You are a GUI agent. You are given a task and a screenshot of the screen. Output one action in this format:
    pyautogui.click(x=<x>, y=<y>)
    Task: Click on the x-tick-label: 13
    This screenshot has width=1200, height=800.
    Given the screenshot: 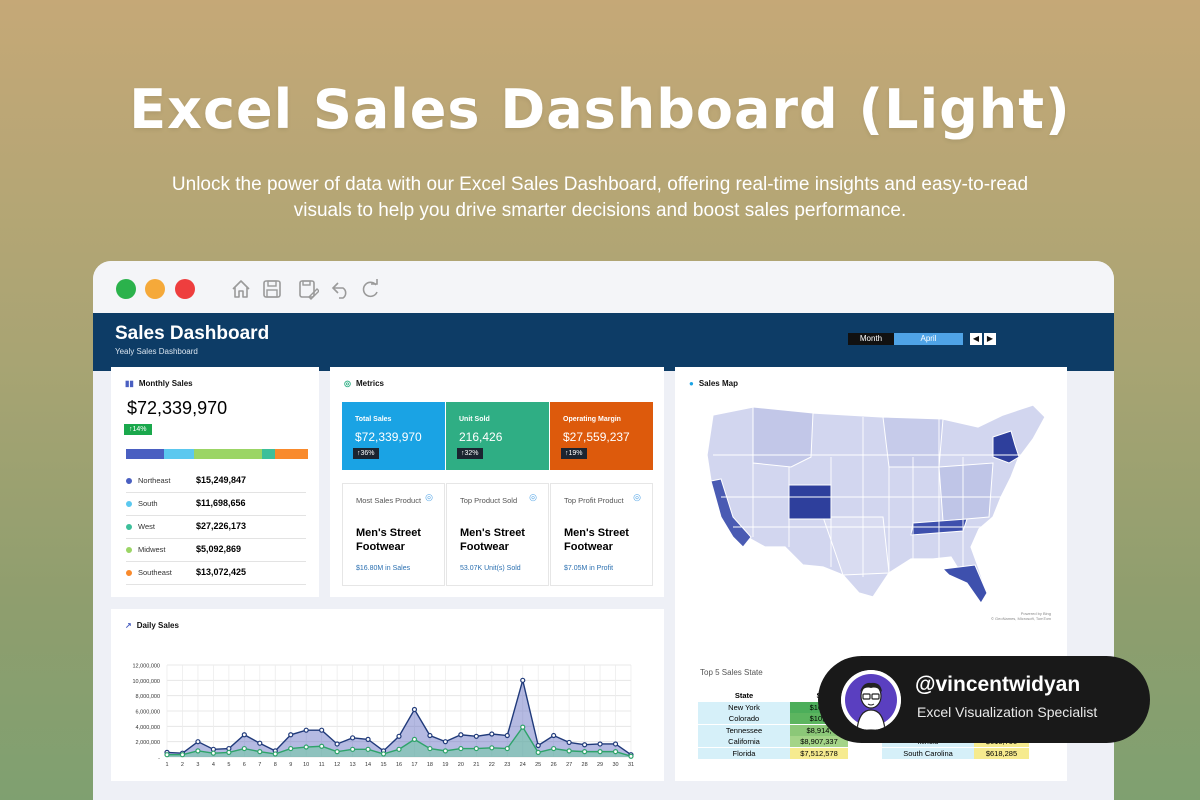 What is the action you would take?
    pyautogui.click(x=353, y=765)
    